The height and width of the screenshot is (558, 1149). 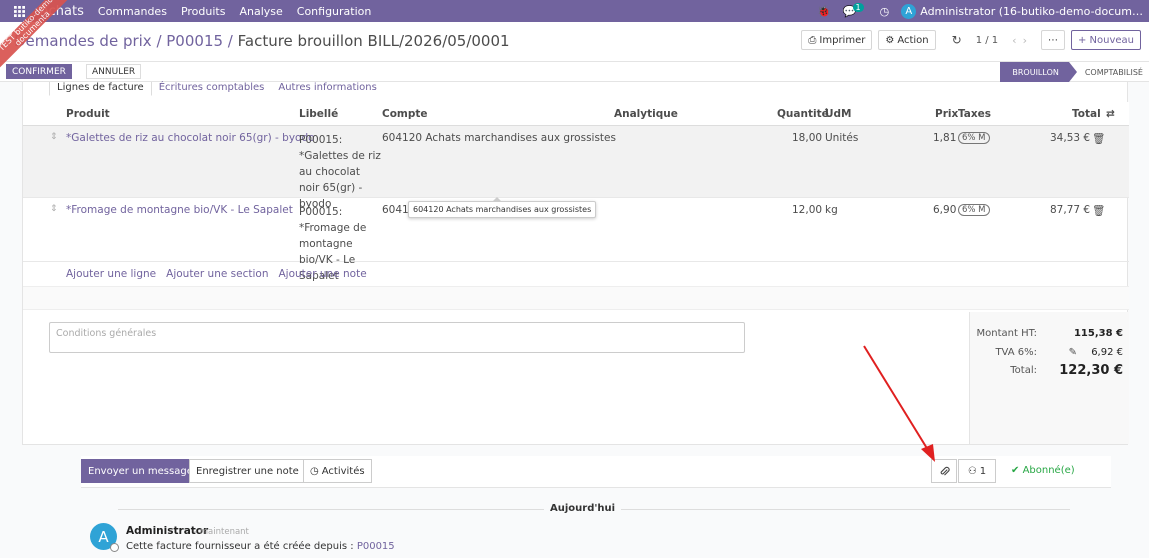 What do you see at coordinates (1107, 352) in the screenshot?
I see `tax-value: 6,92 €` at bounding box center [1107, 352].